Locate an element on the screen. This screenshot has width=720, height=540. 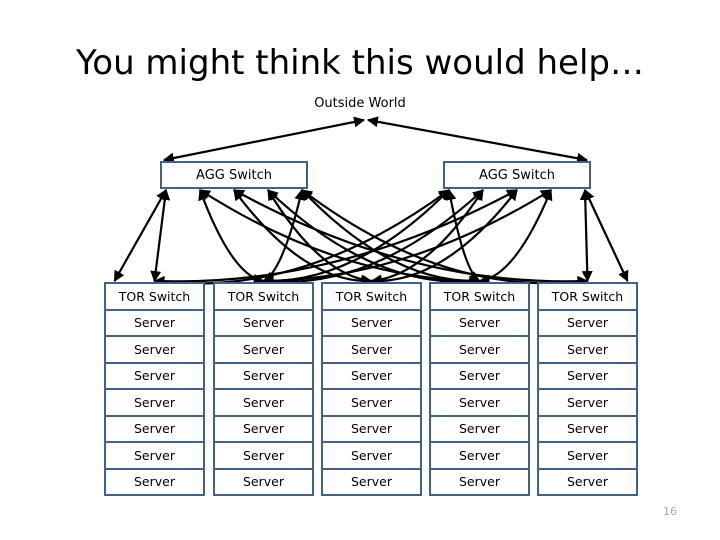
agg-switch-box-1: AGG Switch is located at coordinates (234, 175).